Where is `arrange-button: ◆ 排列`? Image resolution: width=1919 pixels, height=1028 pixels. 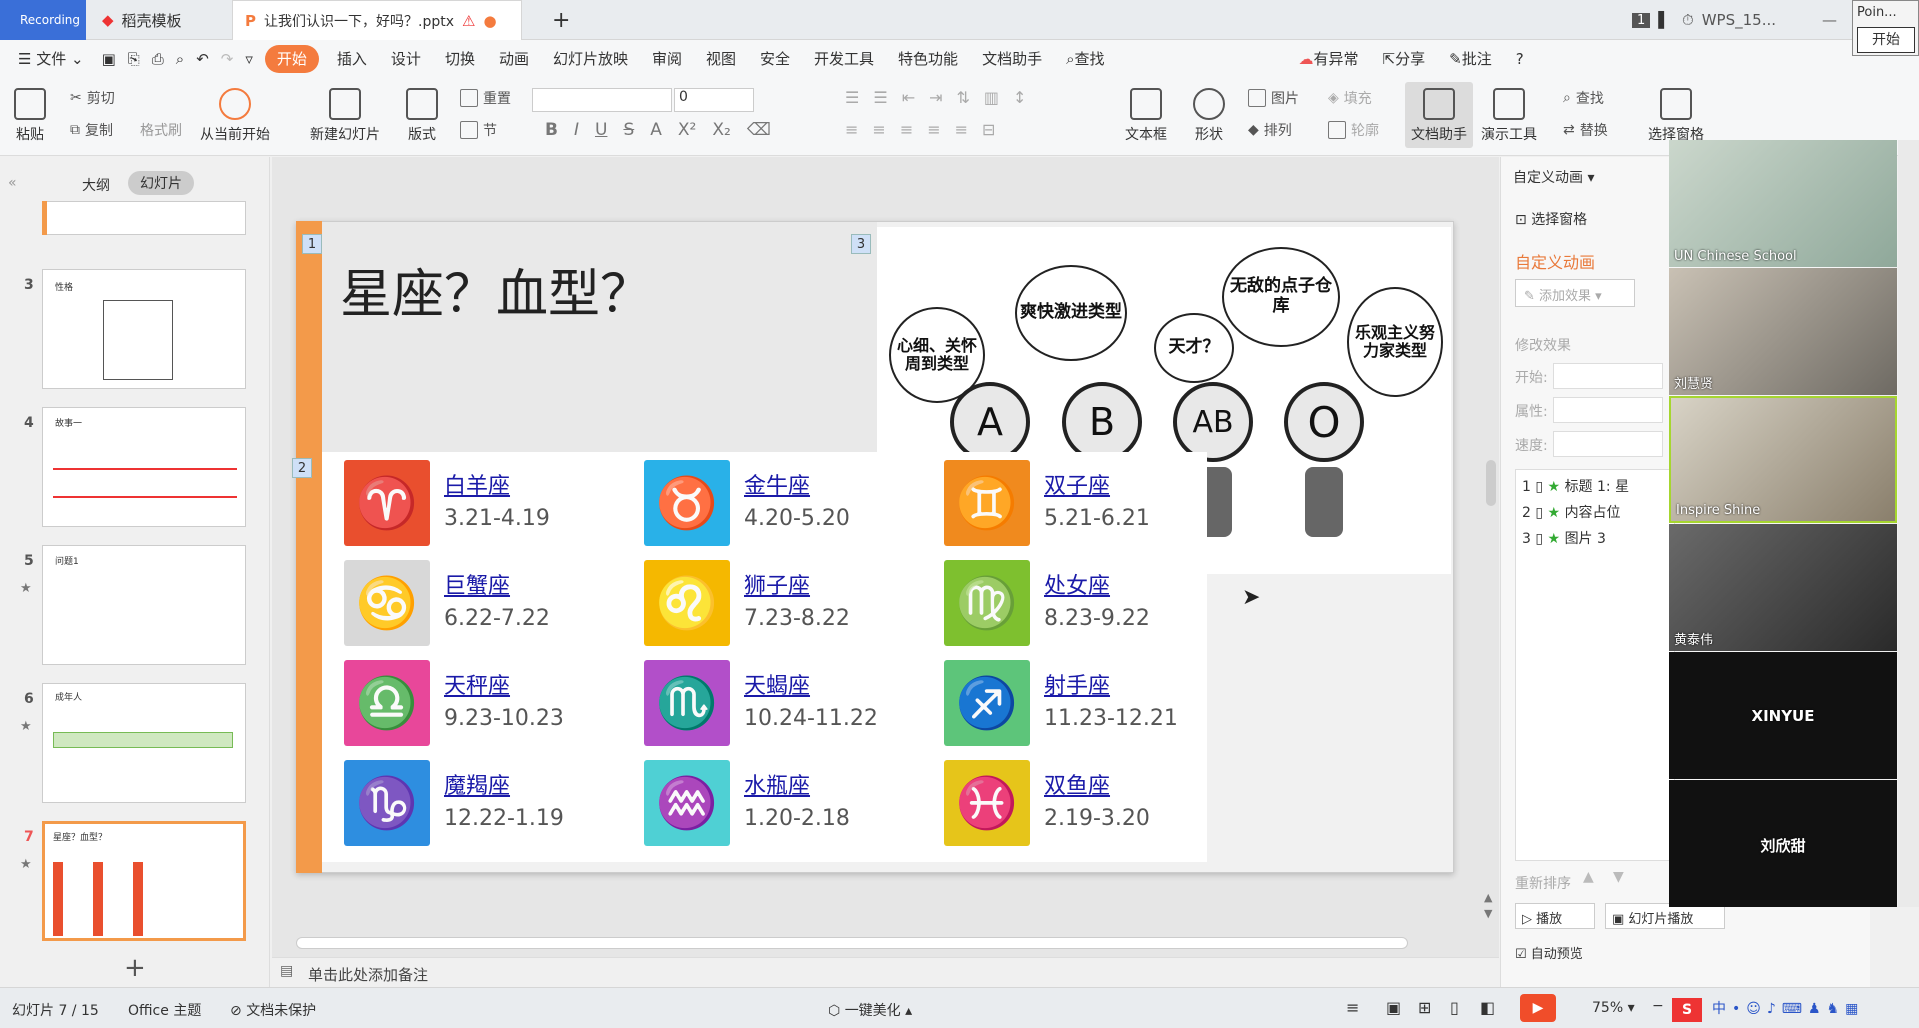 arrange-button: ◆ 排列 is located at coordinates (1270, 130).